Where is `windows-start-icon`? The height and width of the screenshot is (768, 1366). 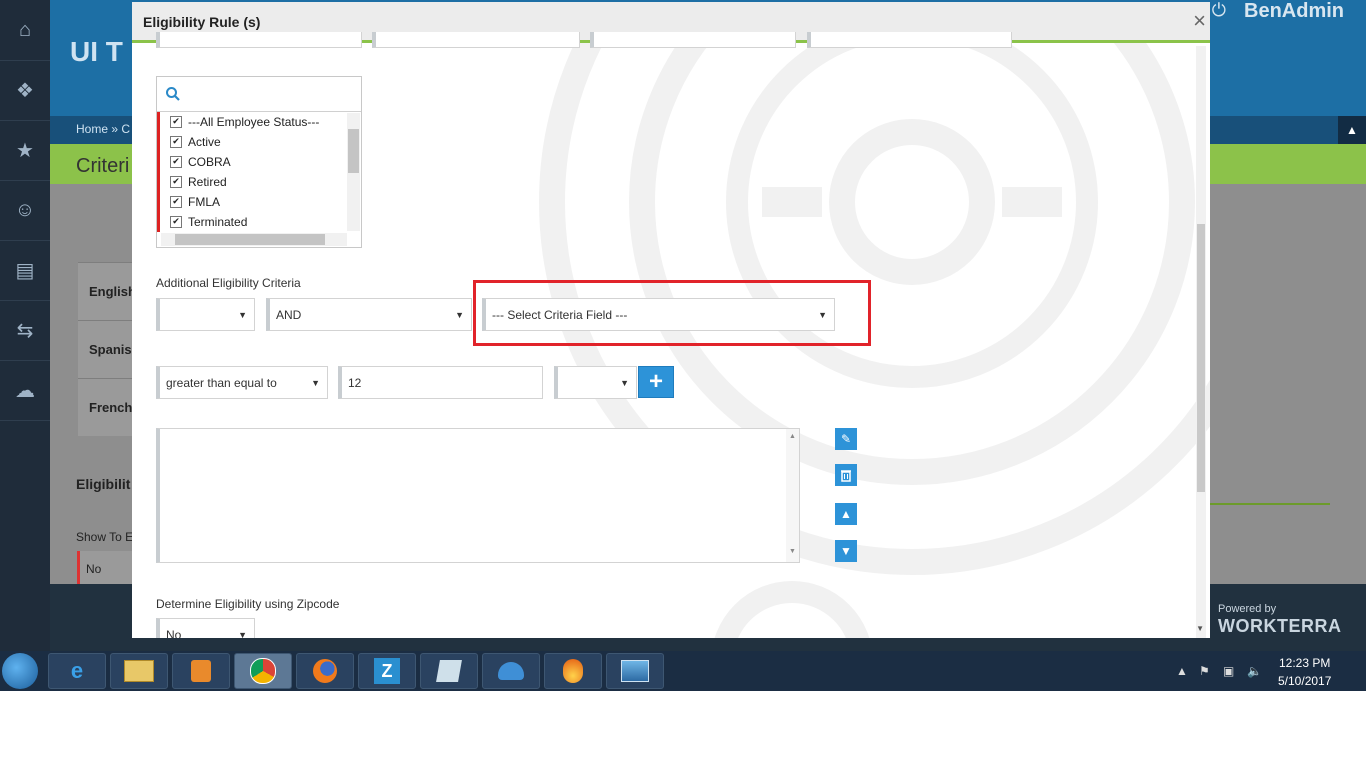
windows-start-icon is located at coordinates (20, 671).